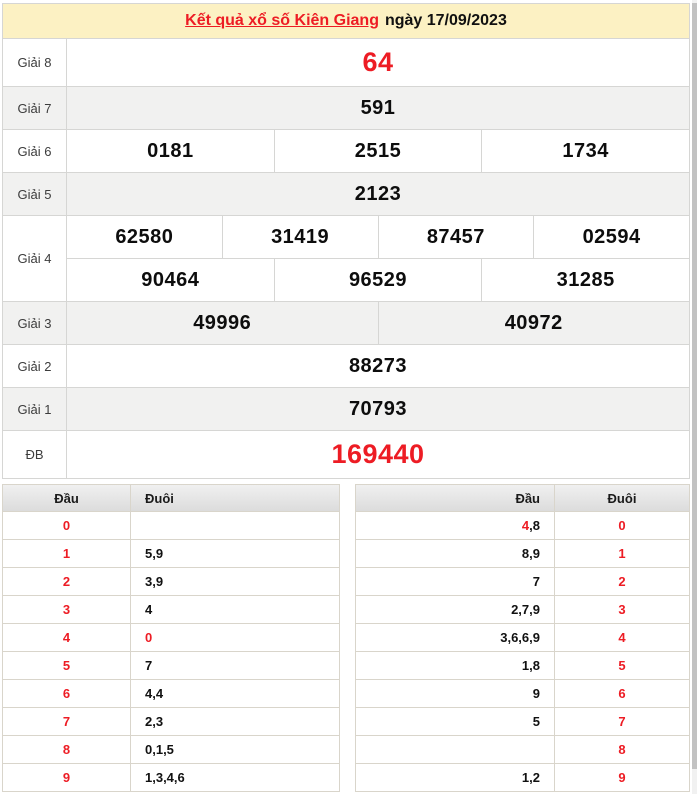 This screenshot has width=697, height=794. What do you see at coordinates (235, 525) in the screenshot?
I see `tail-list-cell` at bounding box center [235, 525].